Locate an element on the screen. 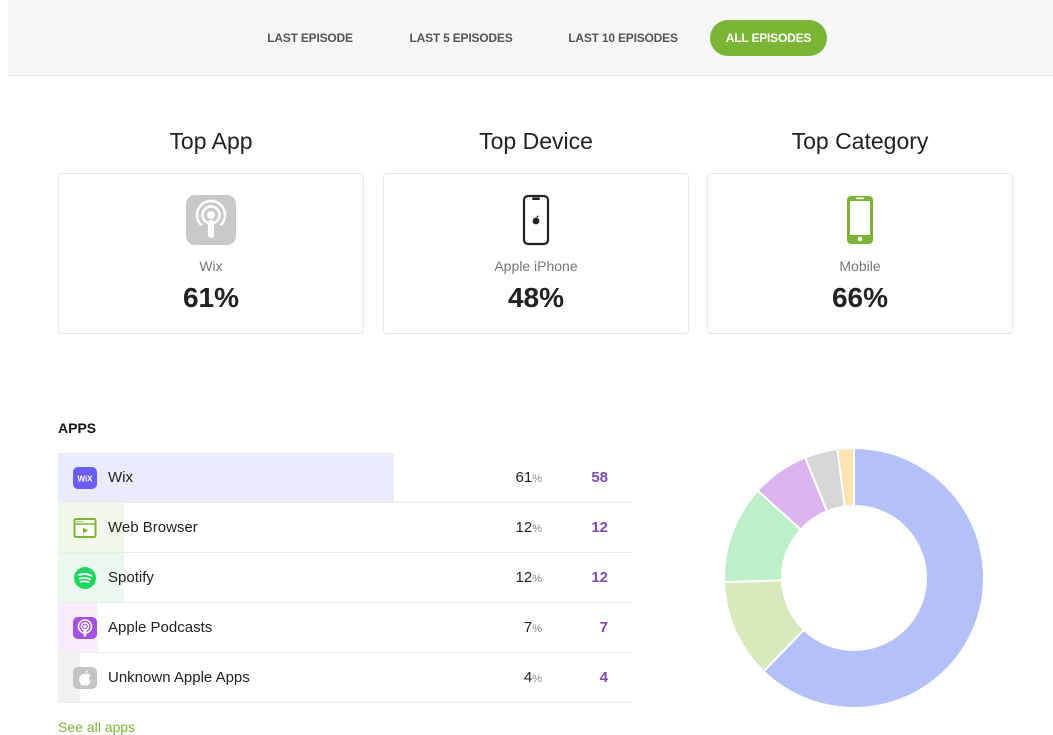 This screenshot has height=735, width=1053. svg-text: WiX is located at coordinates (85, 479).